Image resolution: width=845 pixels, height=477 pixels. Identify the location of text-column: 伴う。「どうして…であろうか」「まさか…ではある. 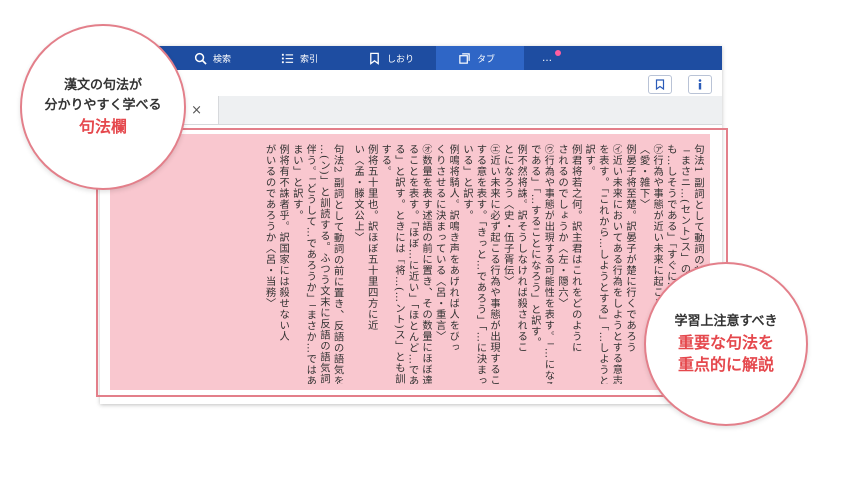
(310, 264).